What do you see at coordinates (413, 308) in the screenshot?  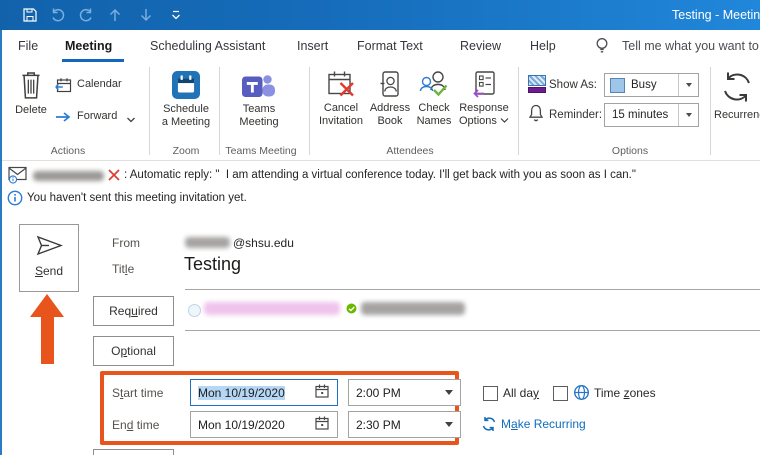 I see `blurred-attendee-chip` at bounding box center [413, 308].